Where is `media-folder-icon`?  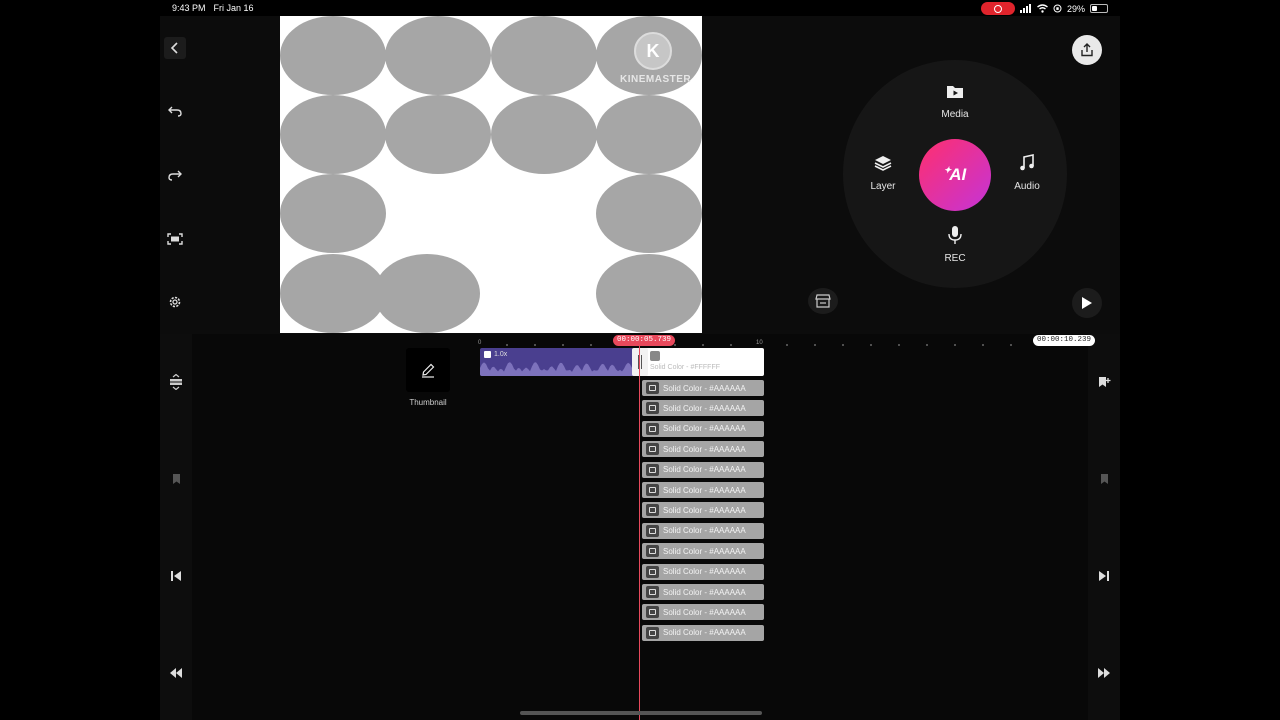 media-folder-icon is located at coordinates (955, 92).